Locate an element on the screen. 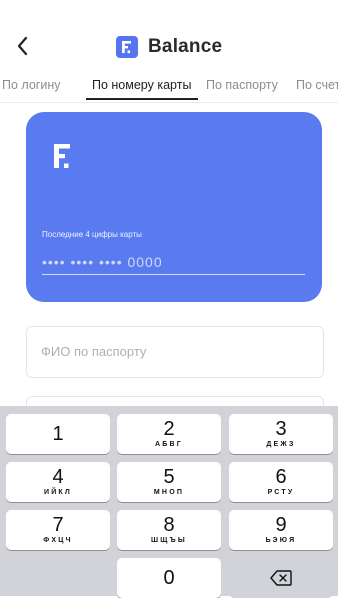 The image size is (338, 598). card-digits-label: Последние 4 цифры карты is located at coordinates (92, 234).